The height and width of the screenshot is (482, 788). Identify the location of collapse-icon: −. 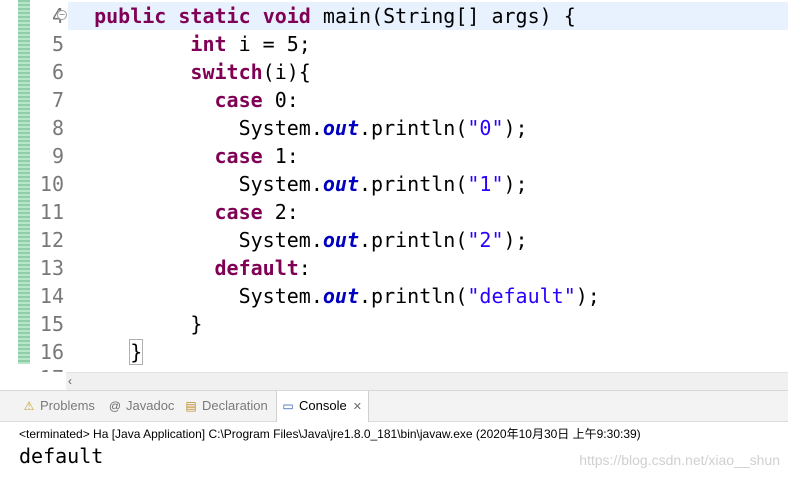
(62, 15).